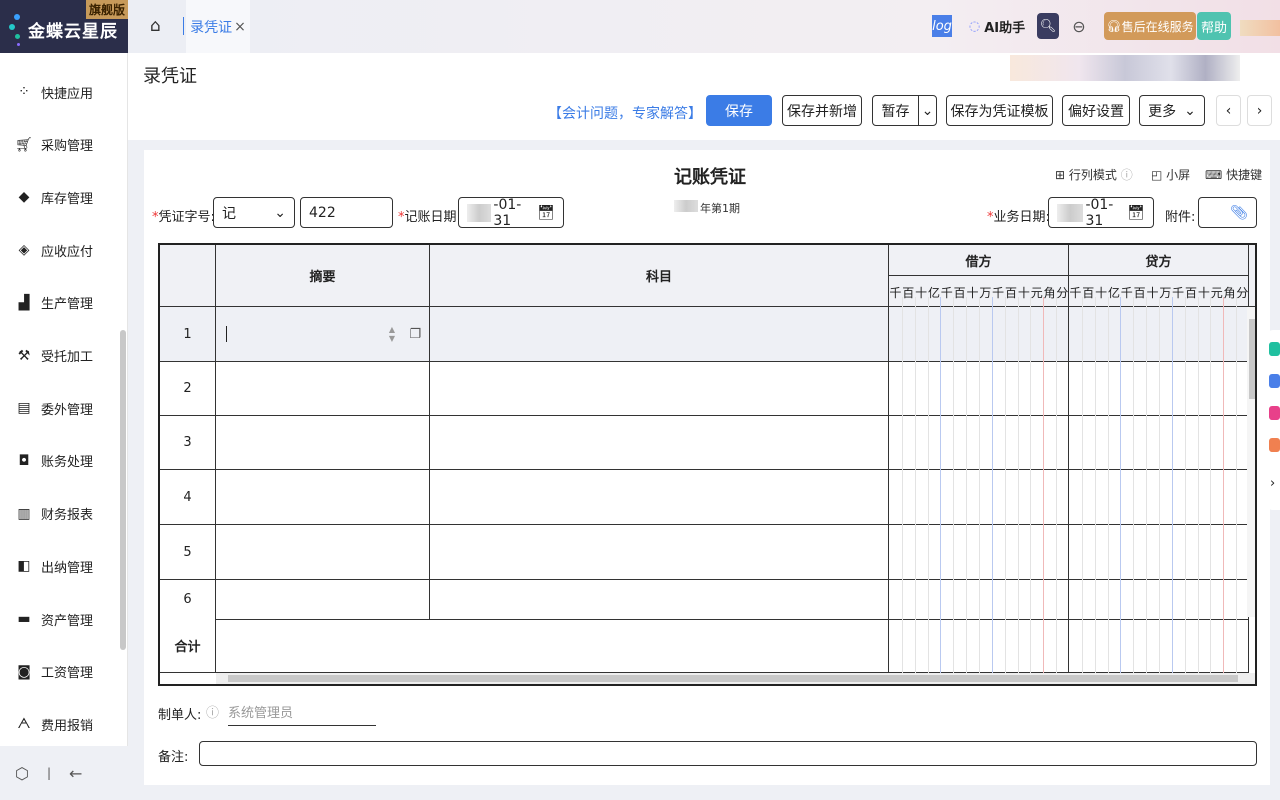 This screenshot has height=800, width=1280. What do you see at coordinates (728, 753) in the screenshot?
I see `note-input` at bounding box center [728, 753].